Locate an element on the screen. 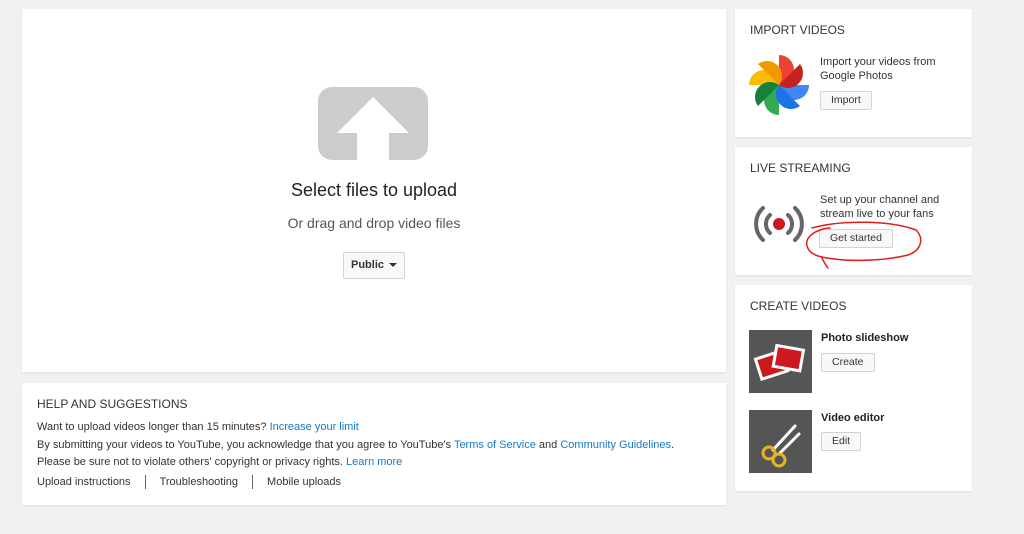  photo-slideshow-thumb is located at coordinates (780, 361).